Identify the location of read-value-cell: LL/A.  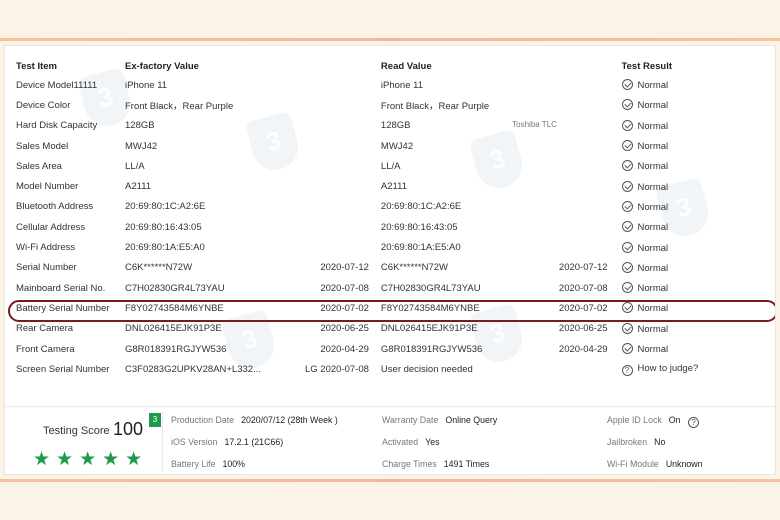
(467, 166).